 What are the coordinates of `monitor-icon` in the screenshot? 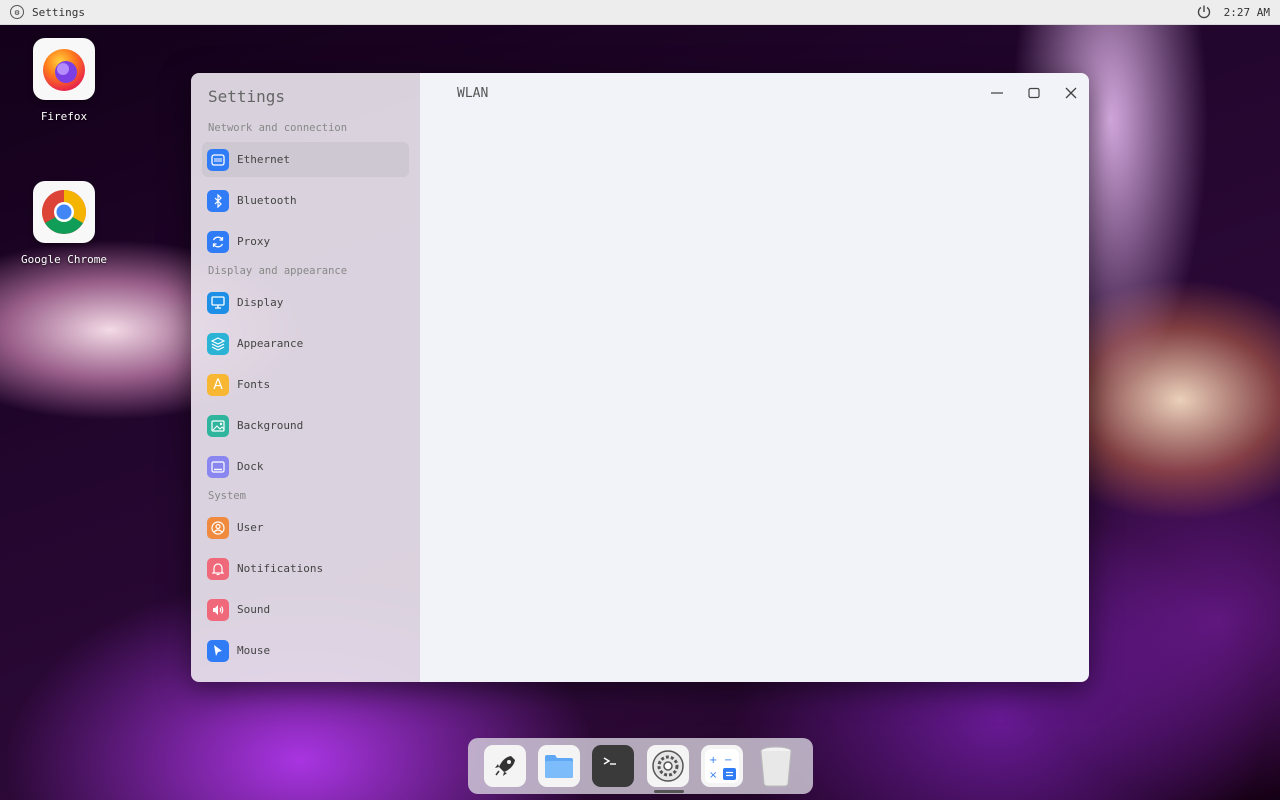 It's located at (218, 302).